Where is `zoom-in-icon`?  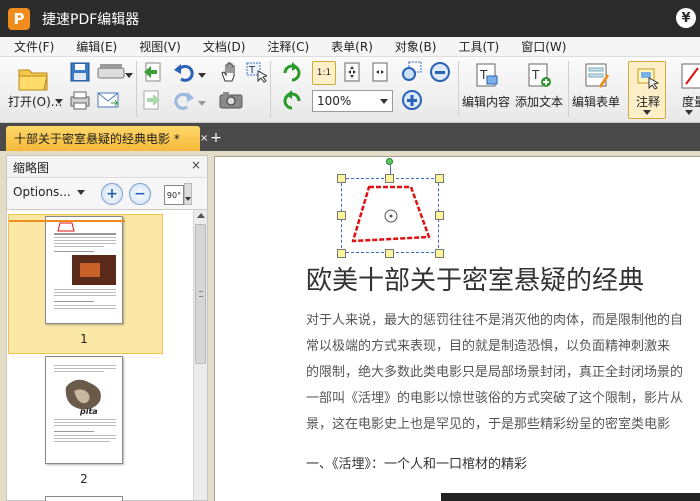
zoom-in-icon is located at coordinates (412, 100).